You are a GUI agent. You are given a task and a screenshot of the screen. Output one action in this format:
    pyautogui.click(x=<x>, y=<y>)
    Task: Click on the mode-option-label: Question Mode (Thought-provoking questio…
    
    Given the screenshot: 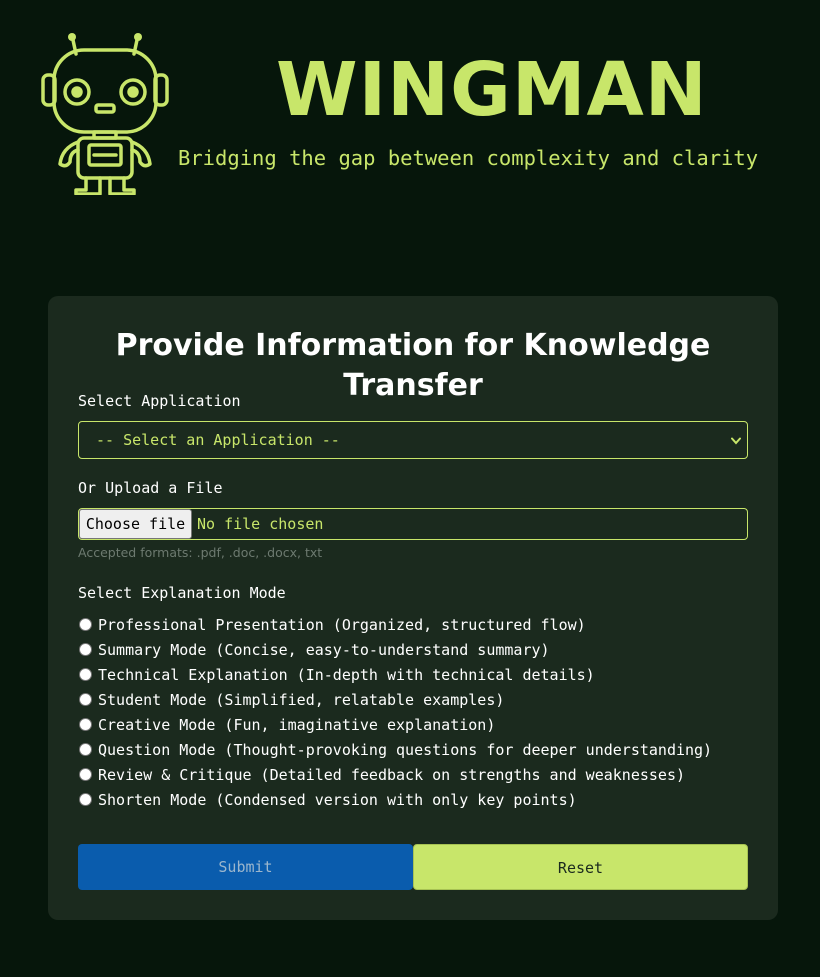 What is the action you would take?
    pyautogui.click(x=405, y=750)
    